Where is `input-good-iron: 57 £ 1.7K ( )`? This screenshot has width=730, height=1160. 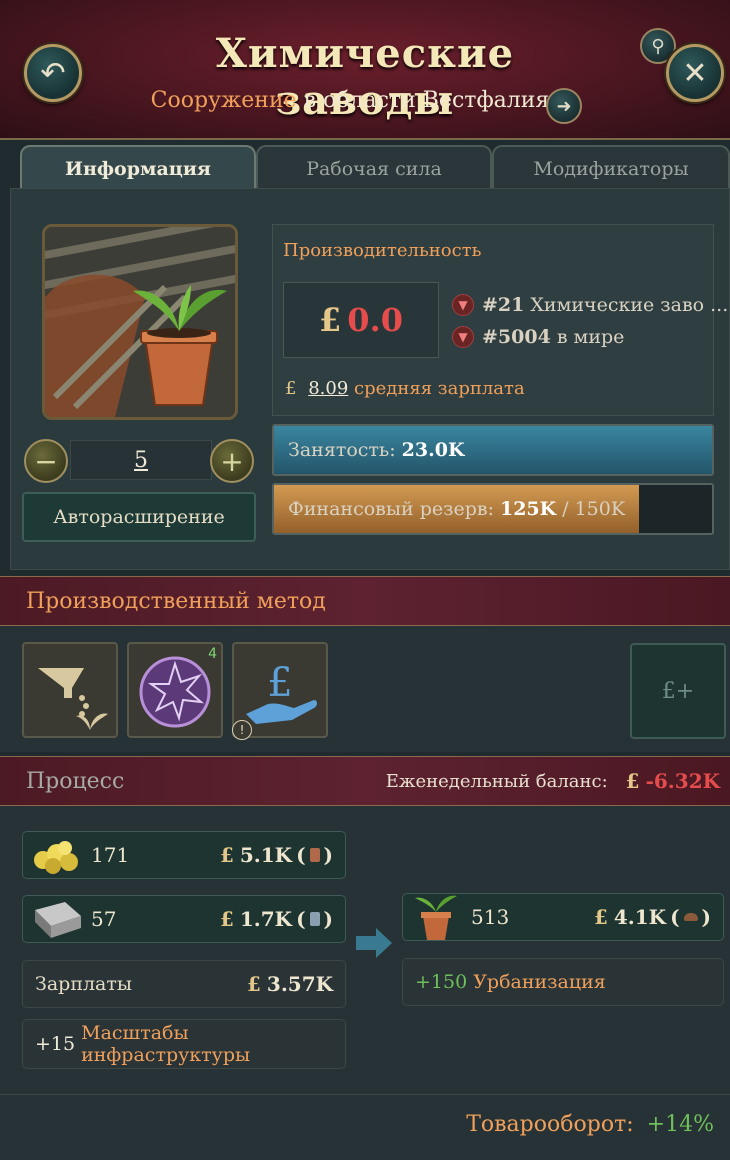
input-good-iron: 57 £ 1.7K ( ) is located at coordinates (184, 919).